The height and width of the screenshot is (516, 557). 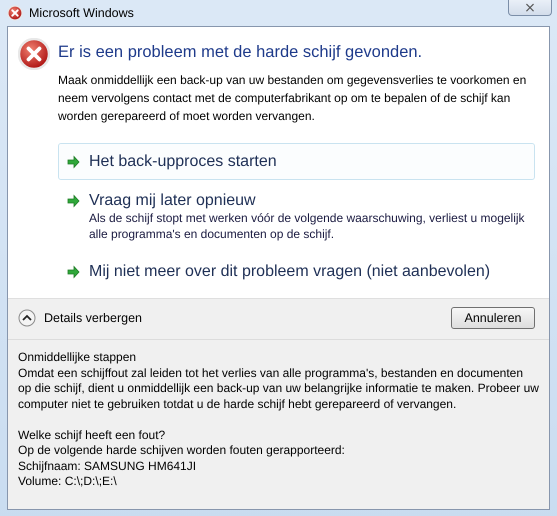 I want to click on details-text: Op de volgende harde schijven worden fouten gerapporteerd:, so click(x=182, y=450).